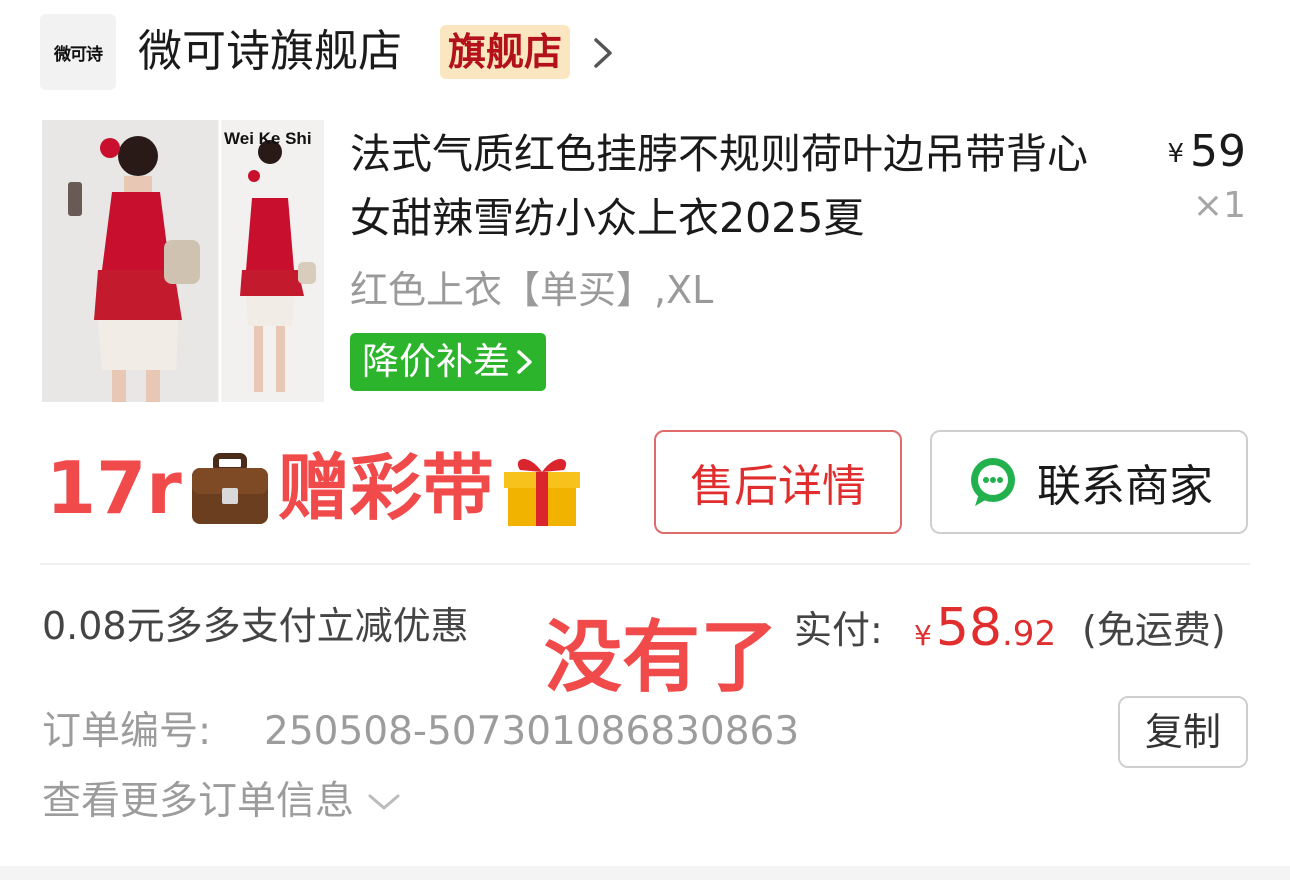  Describe the element at coordinates (730, 186) in the screenshot. I see `product-title: 法式气质红色挂脖不规则荷叶边吊带背心女甜辣雪纺小众上衣2025夏` at that location.